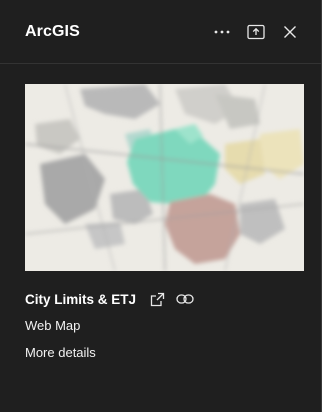 The height and width of the screenshot is (412, 322). I want to click on more-options-button, so click(222, 32).